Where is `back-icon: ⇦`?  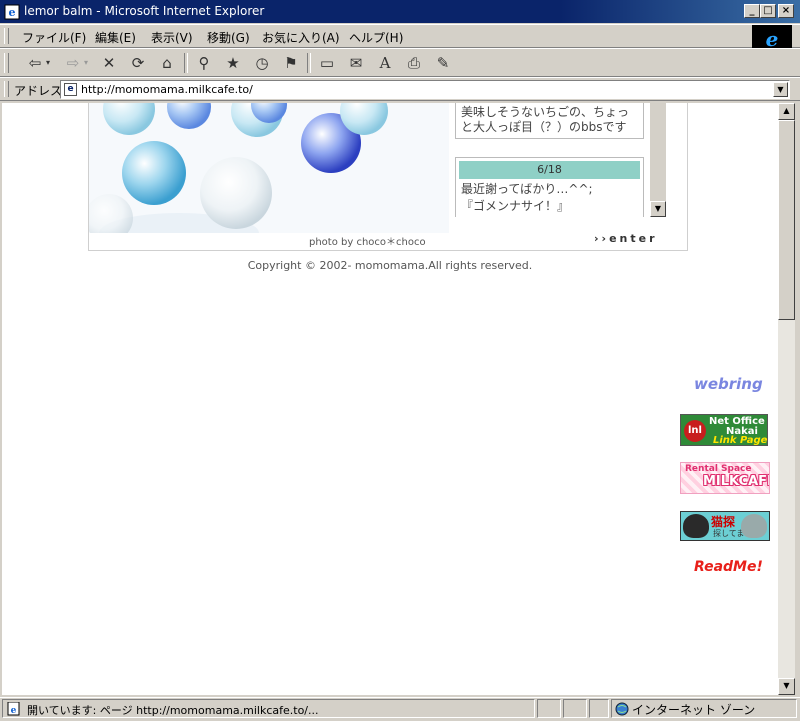
back-icon: ⇦ is located at coordinates (35, 63).